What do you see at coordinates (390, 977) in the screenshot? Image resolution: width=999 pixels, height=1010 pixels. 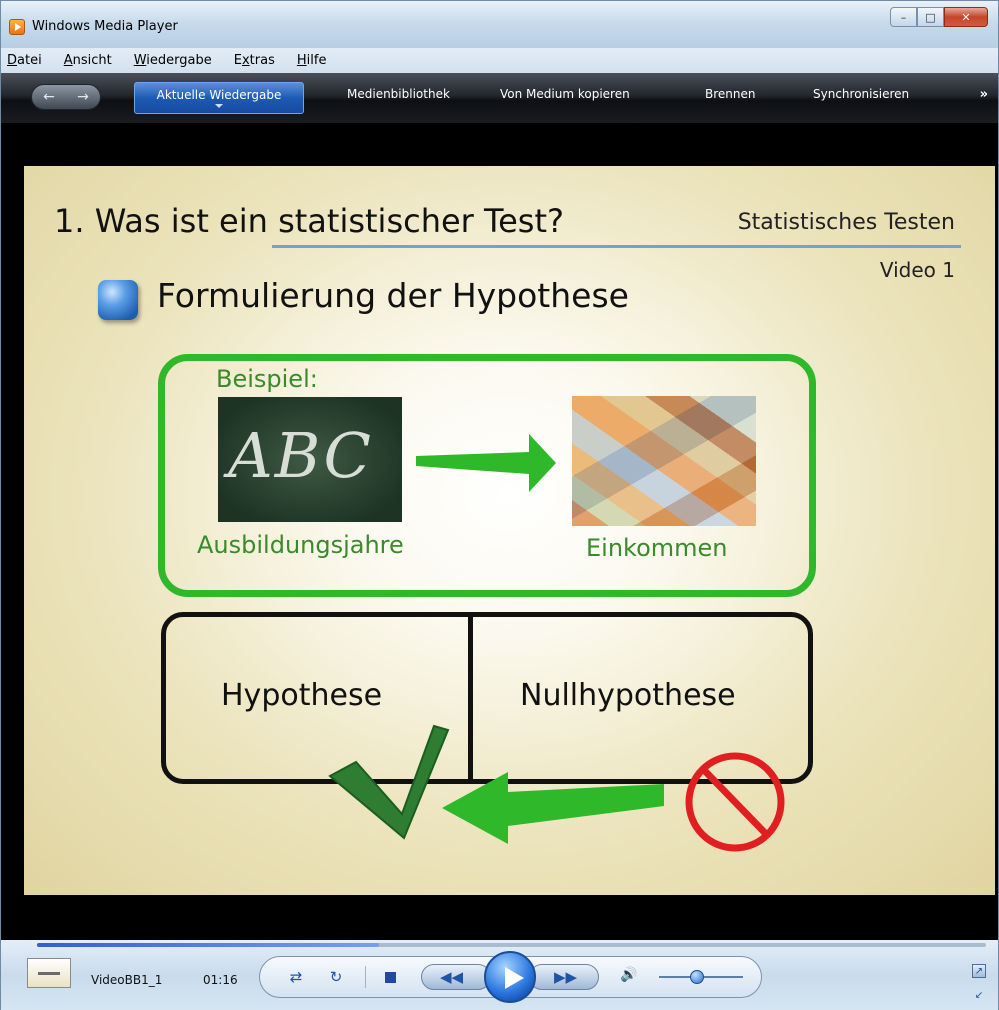 I see `stop-button` at bounding box center [390, 977].